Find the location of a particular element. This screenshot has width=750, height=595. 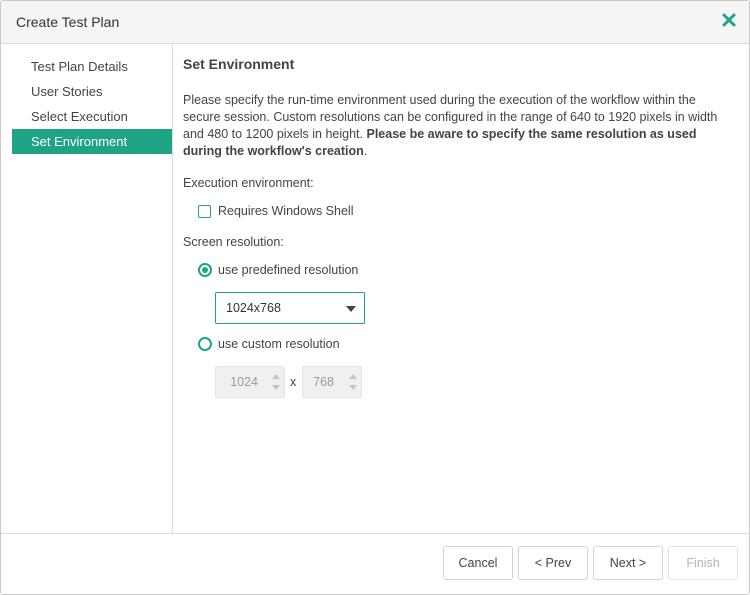

nav-item-user-stories: User Stories is located at coordinates (92, 91).